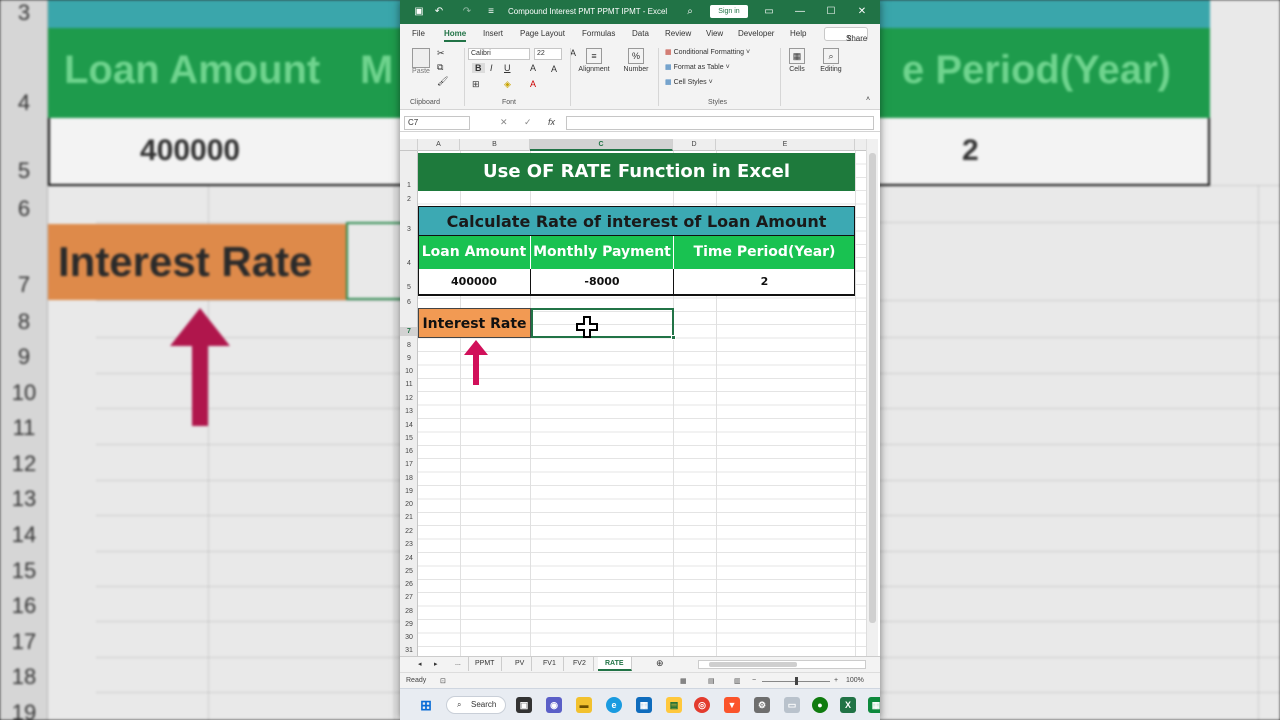  Describe the element at coordinates (792, 705) in the screenshot. I see `photos-icon: ▭` at that location.